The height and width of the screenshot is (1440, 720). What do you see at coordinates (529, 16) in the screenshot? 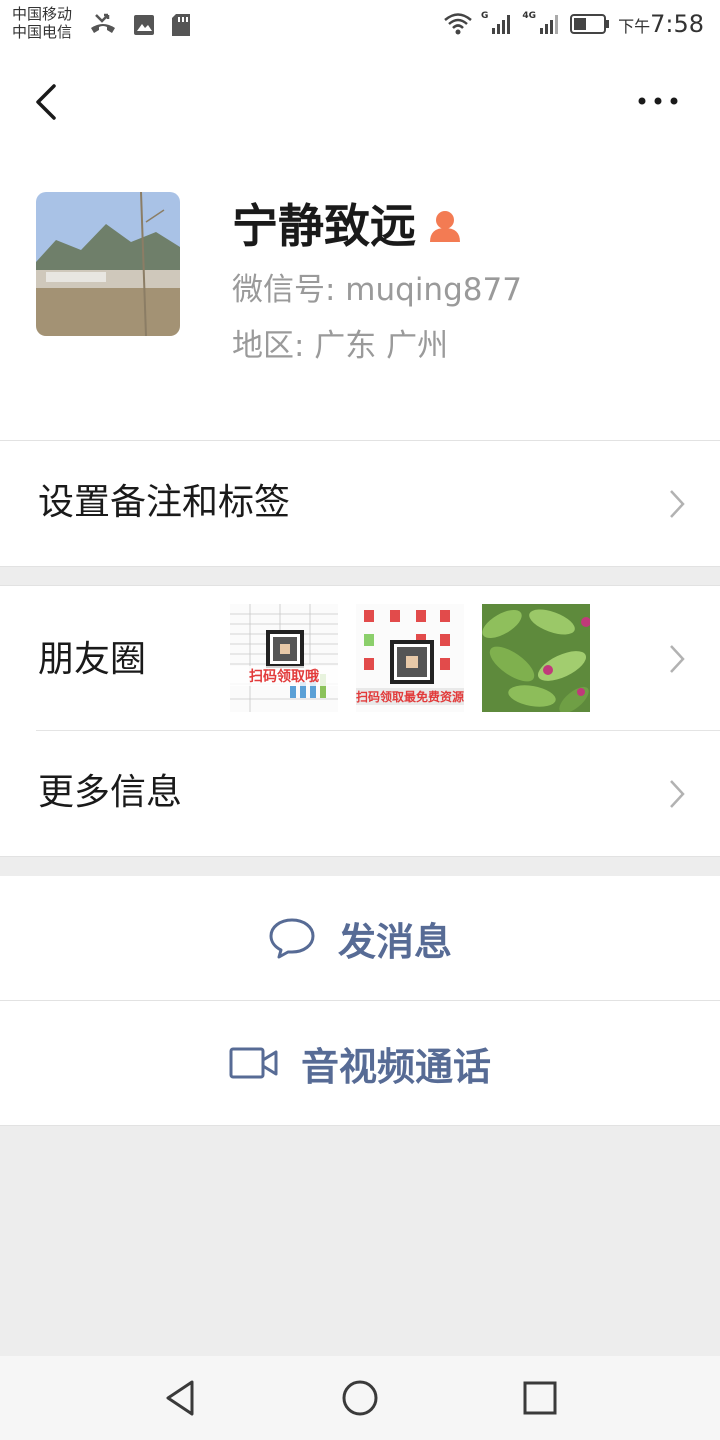
I see `network-label-2: 4G` at bounding box center [529, 16].